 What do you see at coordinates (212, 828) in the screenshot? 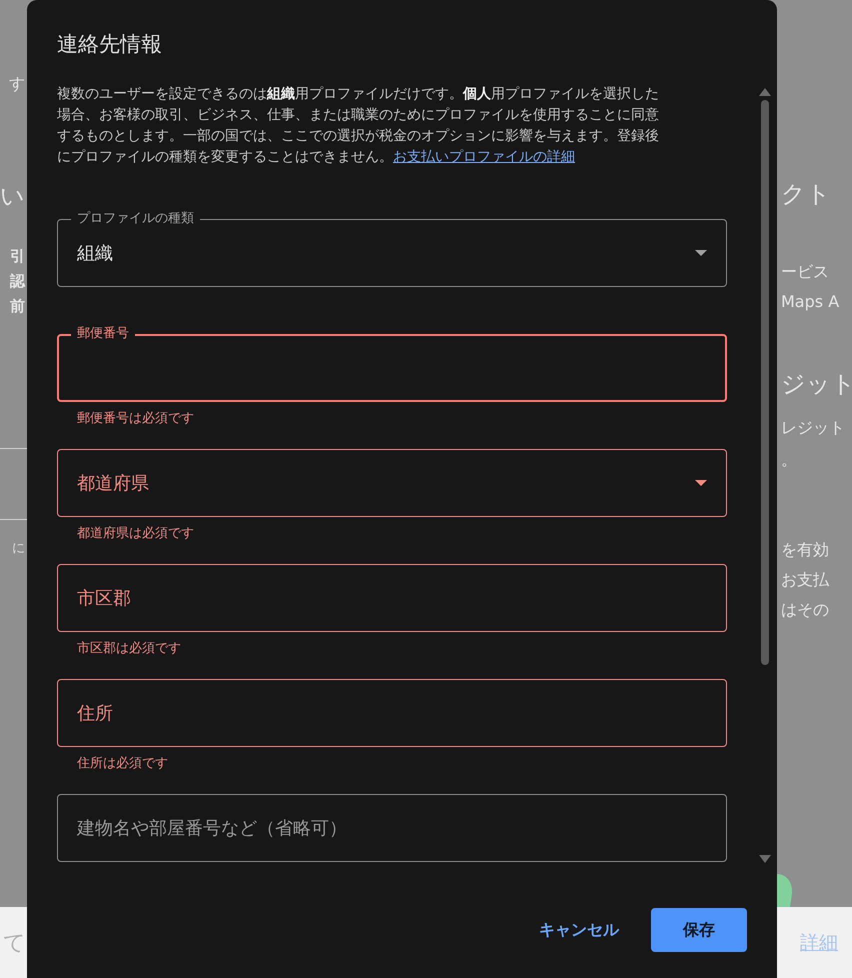
I see `field-placeholder: 建物名や部屋番号など（省略可）` at bounding box center [212, 828].